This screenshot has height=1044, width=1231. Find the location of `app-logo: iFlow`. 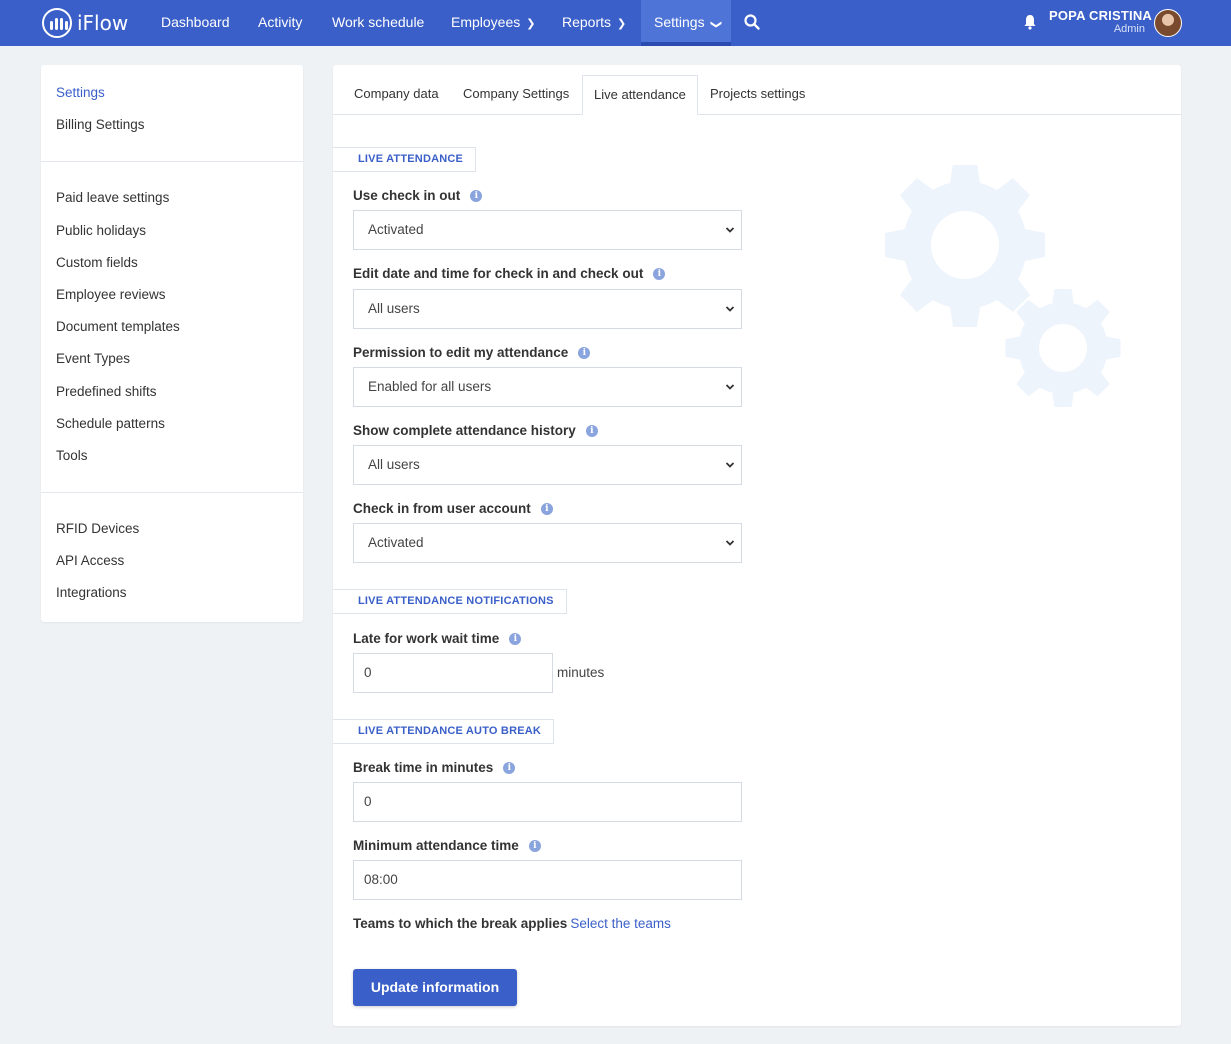

app-logo: iFlow is located at coordinates (85, 23).